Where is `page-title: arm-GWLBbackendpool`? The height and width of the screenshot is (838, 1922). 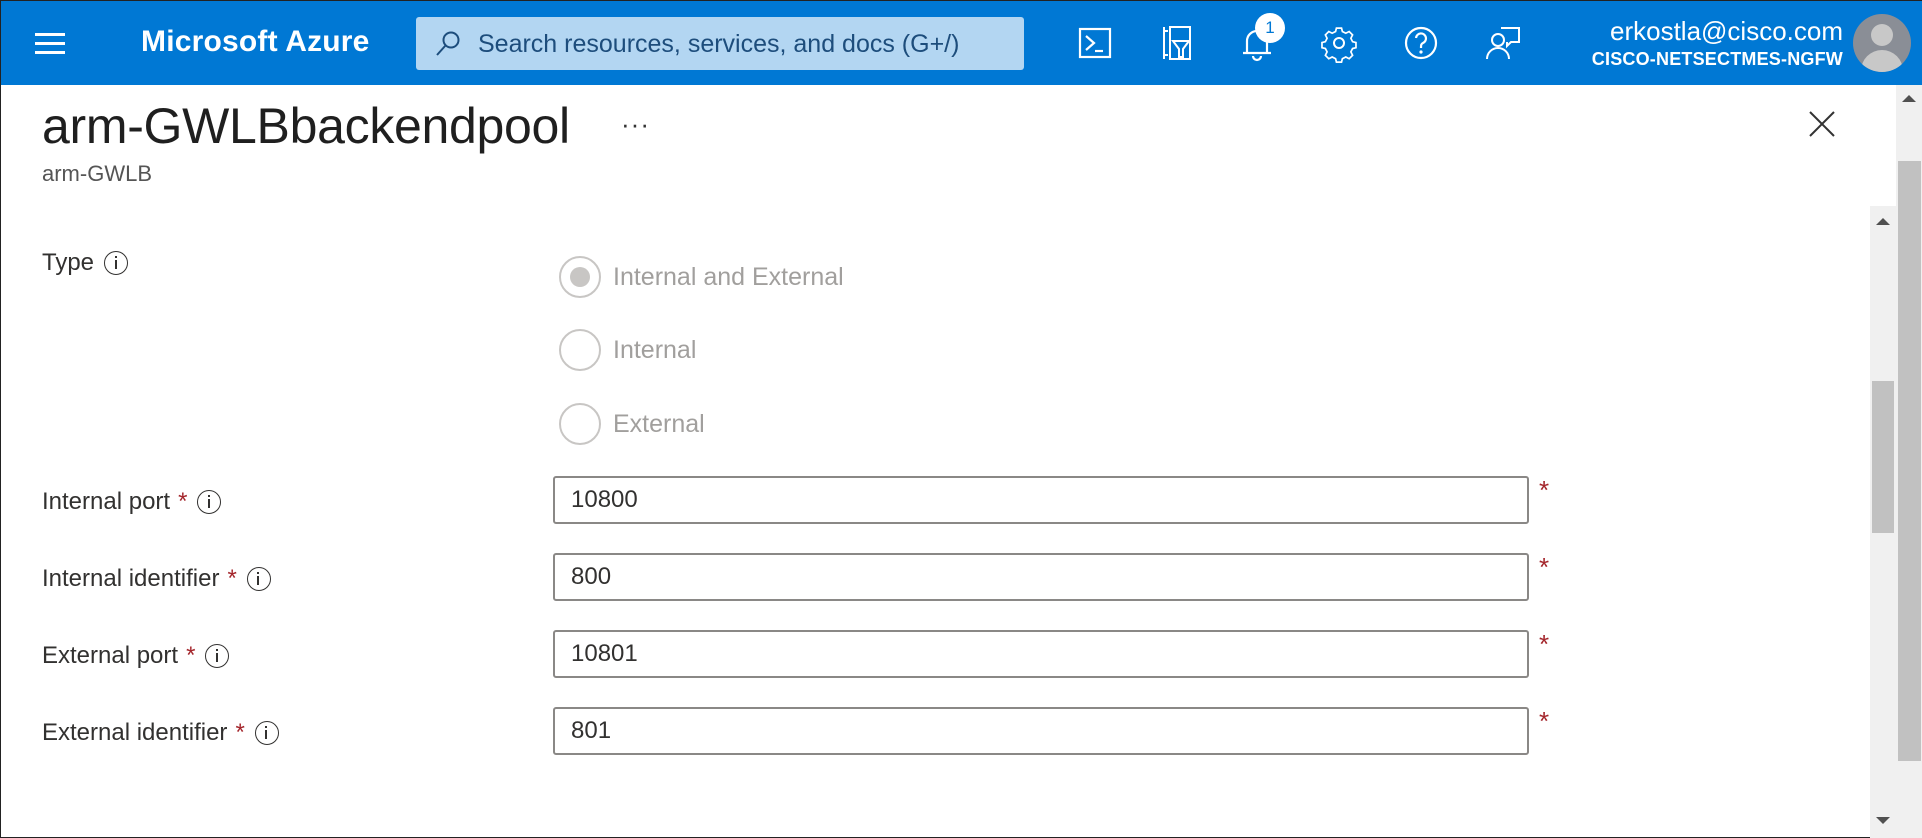
page-title: arm-GWLBbackendpool is located at coordinates (306, 126).